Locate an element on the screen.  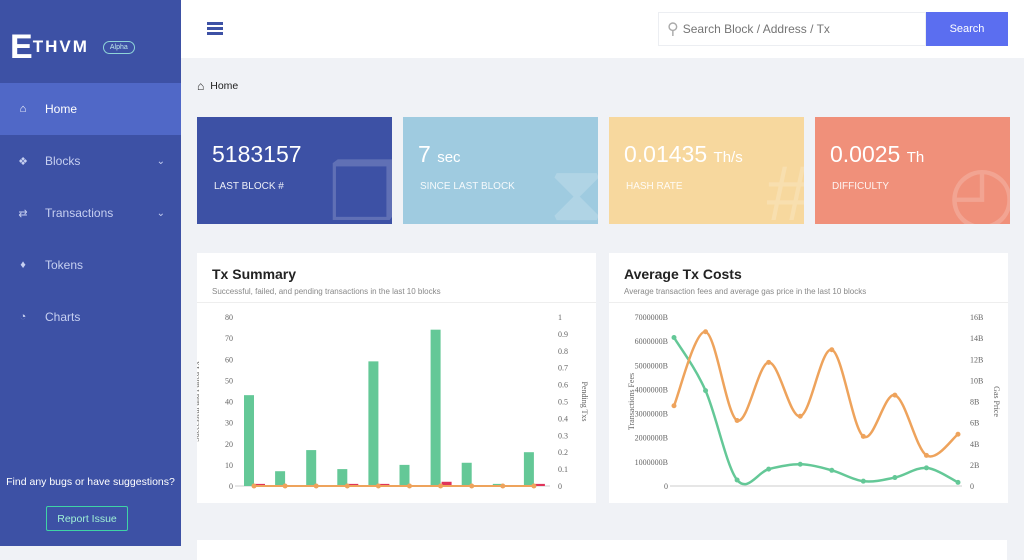
chart-title: Average Tx Costs is located at coordinates (683, 274).